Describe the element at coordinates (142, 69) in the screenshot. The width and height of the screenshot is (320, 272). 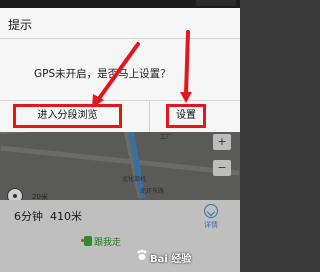
I see `annotation-arrows` at that location.